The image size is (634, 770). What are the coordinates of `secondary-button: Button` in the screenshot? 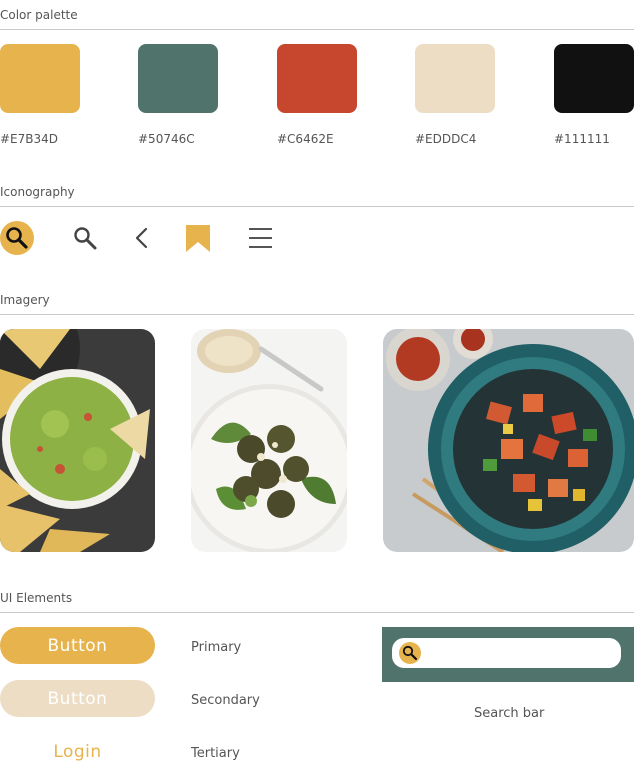 It's located at (77, 698).